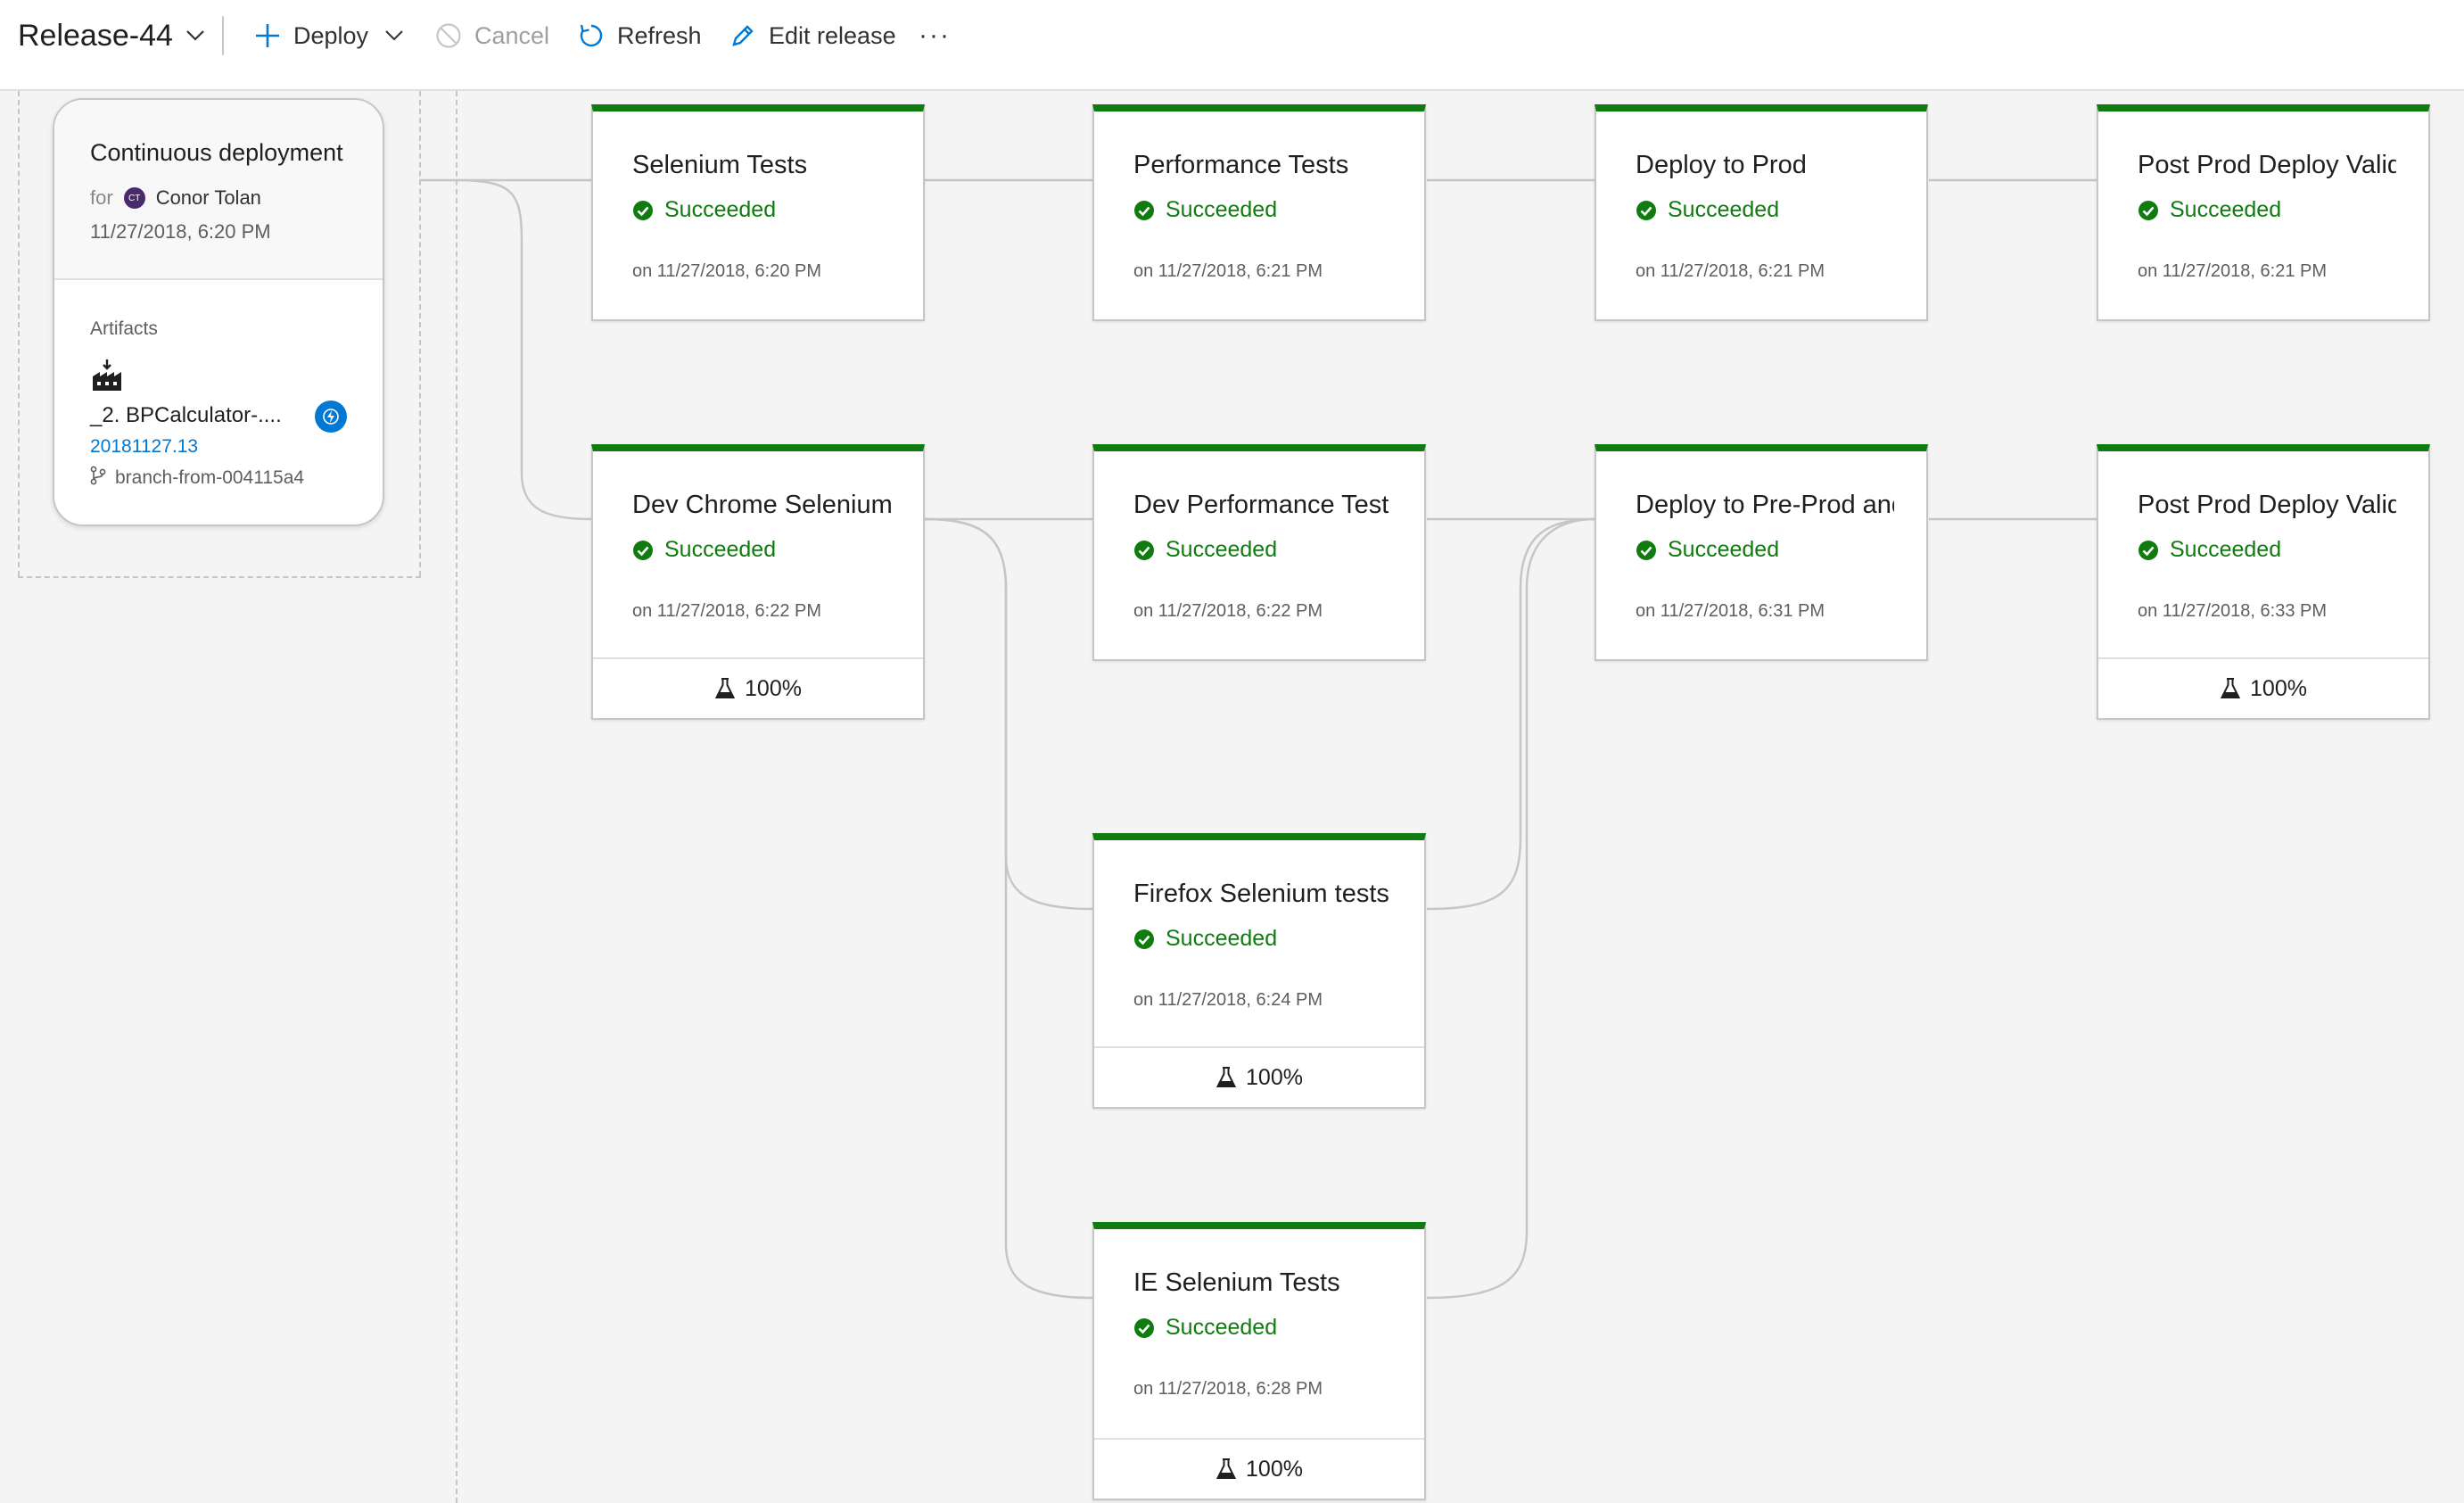 The height and width of the screenshot is (1503, 2464). I want to click on stage-timestamp: on 11/27/2018, 6:33 PM, so click(2233, 611).